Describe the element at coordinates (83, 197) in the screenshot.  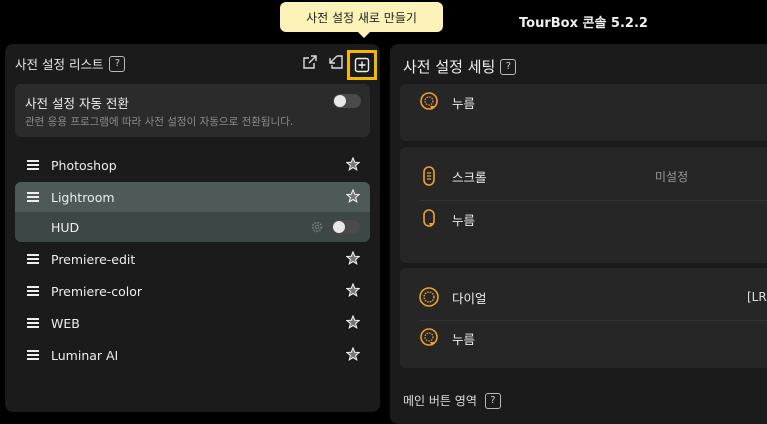
I see `preset-label: Lightroom` at that location.